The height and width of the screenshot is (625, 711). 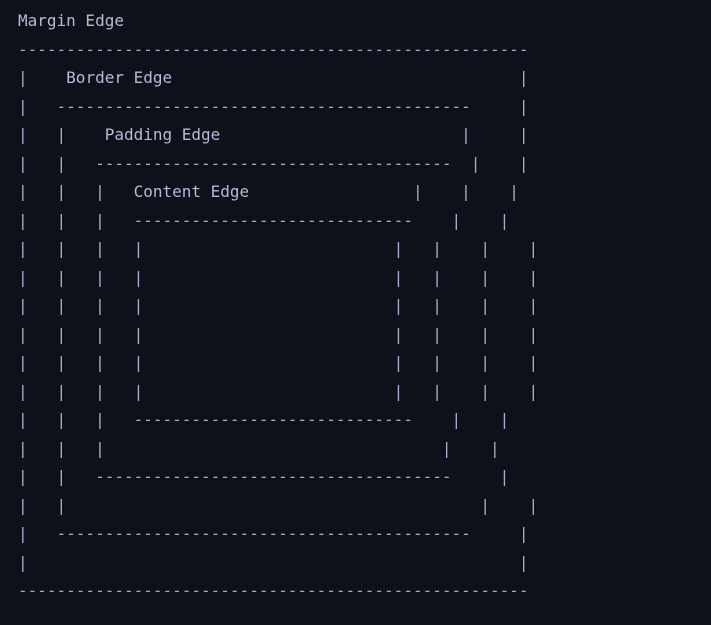 I want to click on diagram-line-8: | | | ----------------------------- | |, so click(x=264, y=220).